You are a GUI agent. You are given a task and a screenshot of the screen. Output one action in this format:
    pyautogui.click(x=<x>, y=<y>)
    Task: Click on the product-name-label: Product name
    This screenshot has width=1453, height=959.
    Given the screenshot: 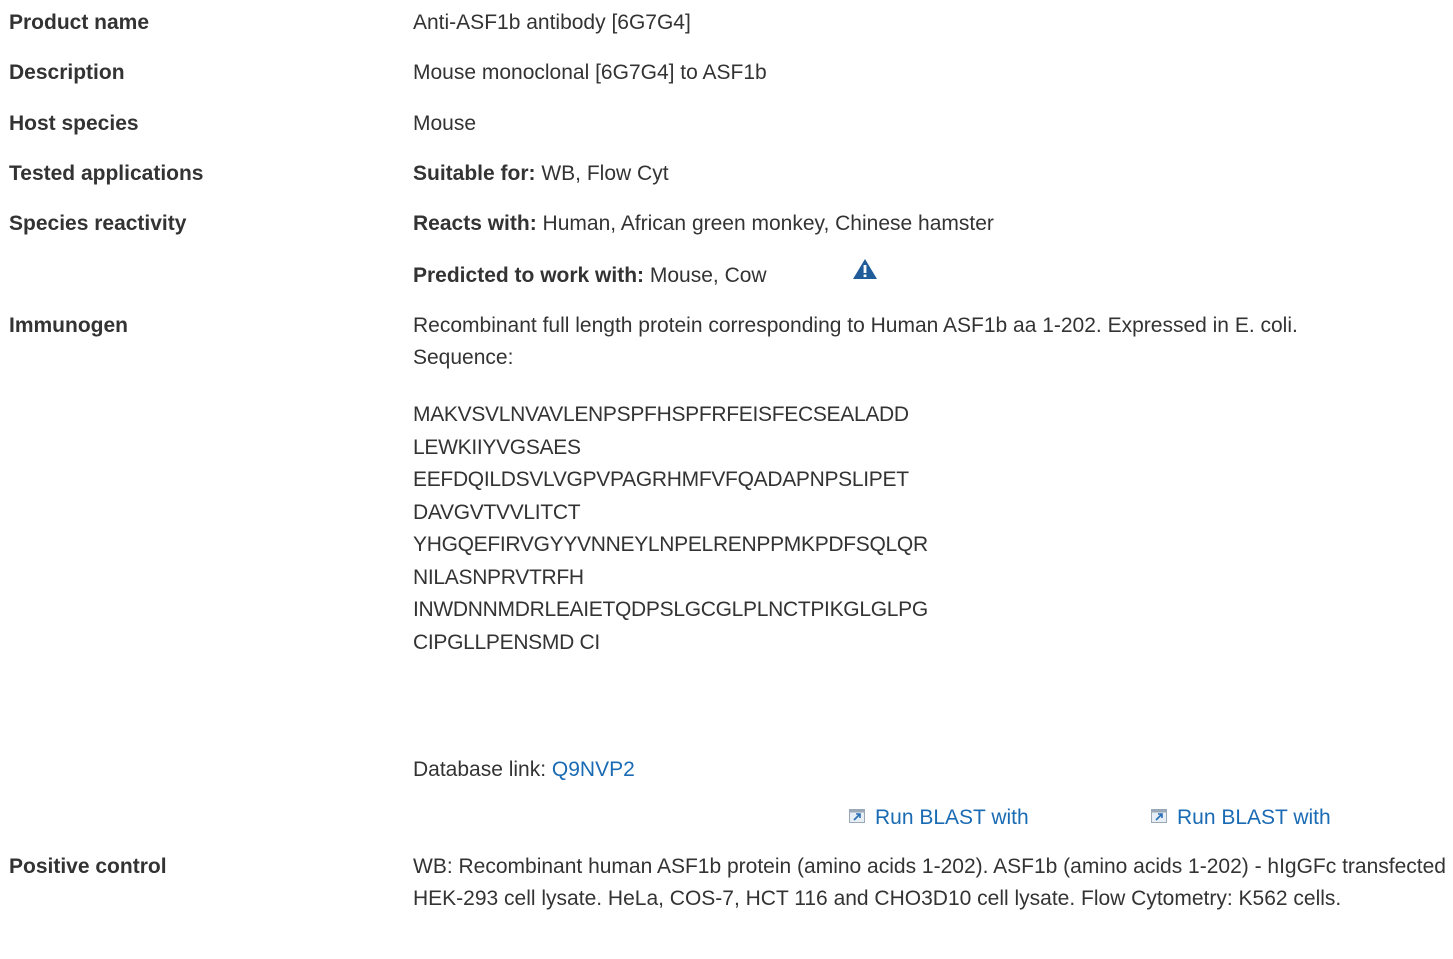 What is the action you would take?
    pyautogui.click(x=79, y=22)
    